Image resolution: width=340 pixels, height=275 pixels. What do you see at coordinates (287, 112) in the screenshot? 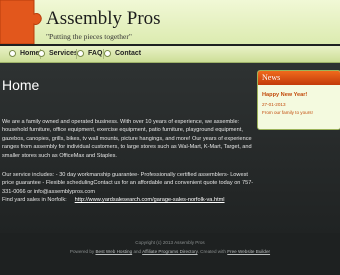
I see `news-item-body: From our family to yours!` at bounding box center [287, 112].